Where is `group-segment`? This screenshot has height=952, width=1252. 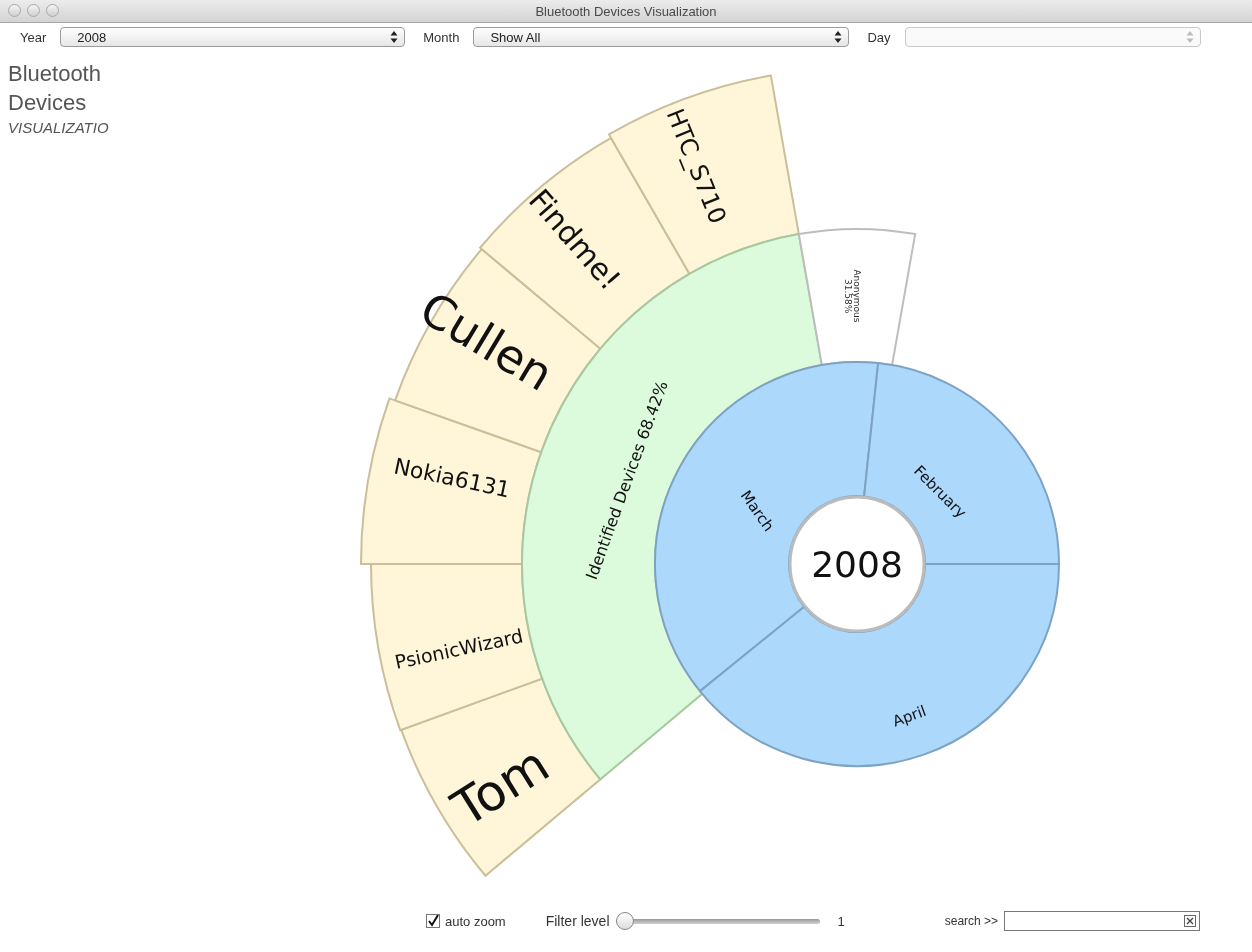 group-segment is located at coordinates (857, 297).